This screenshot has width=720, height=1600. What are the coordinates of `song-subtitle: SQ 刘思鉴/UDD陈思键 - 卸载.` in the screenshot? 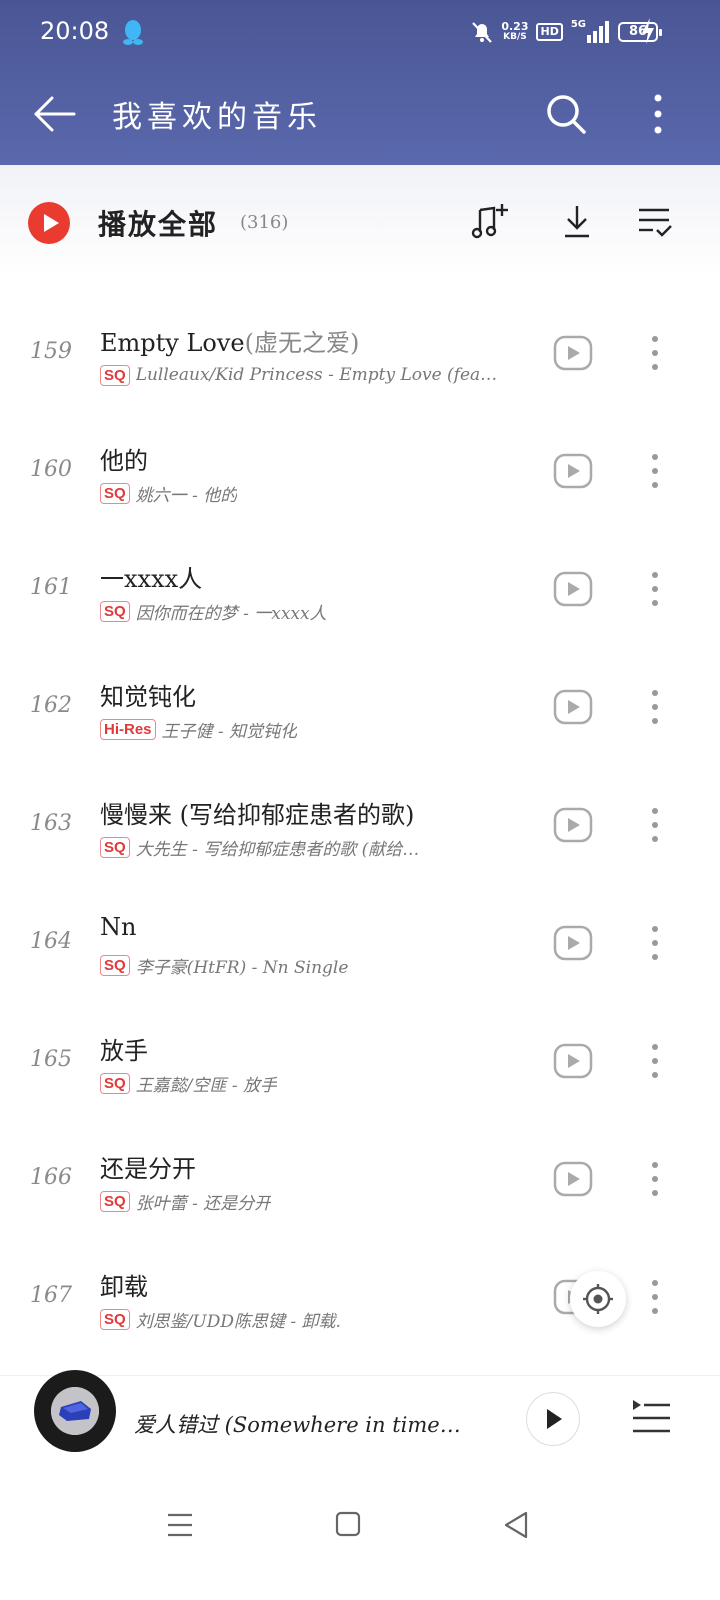 It's located at (316, 1319).